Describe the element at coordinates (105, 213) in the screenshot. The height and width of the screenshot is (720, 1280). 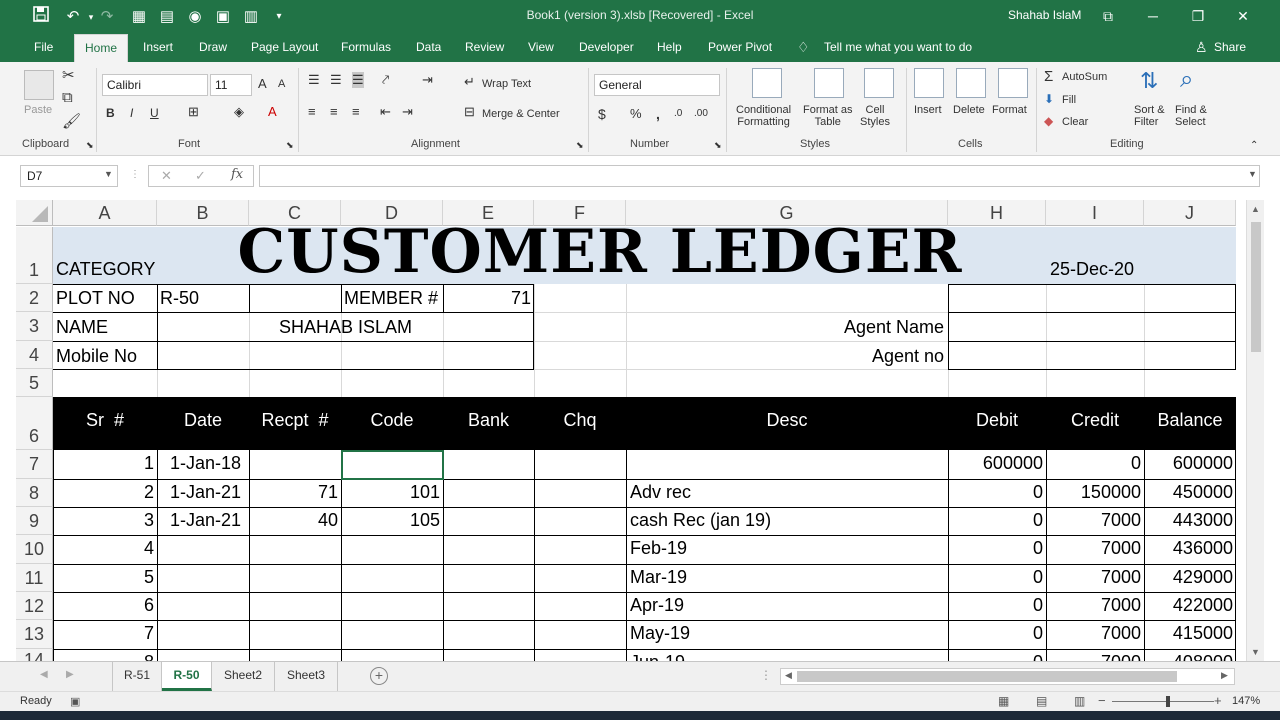
I see `col-header-a: A` at that location.